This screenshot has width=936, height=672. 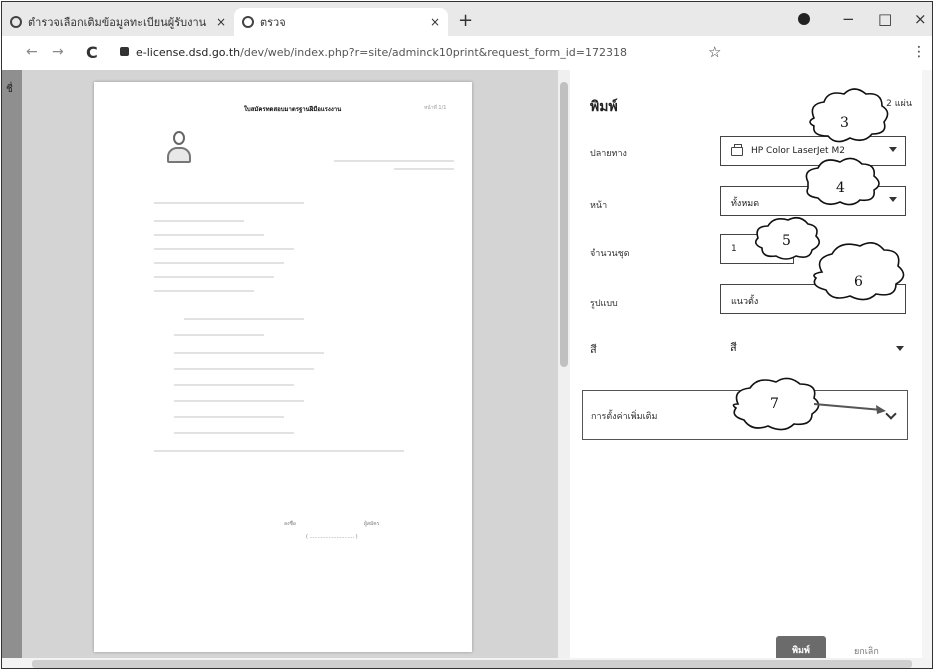 I want to click on callout-label-4: 4, so click(x=840, y=188).